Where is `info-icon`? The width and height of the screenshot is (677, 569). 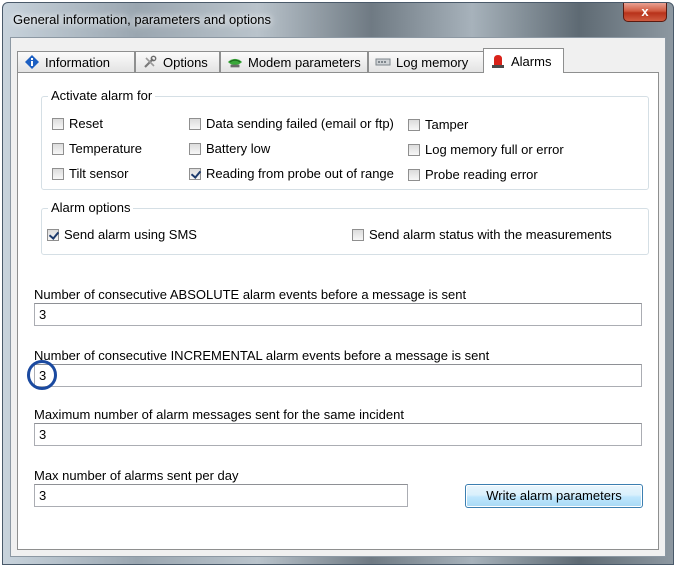 info-icon is located at coordinates (32, 62).